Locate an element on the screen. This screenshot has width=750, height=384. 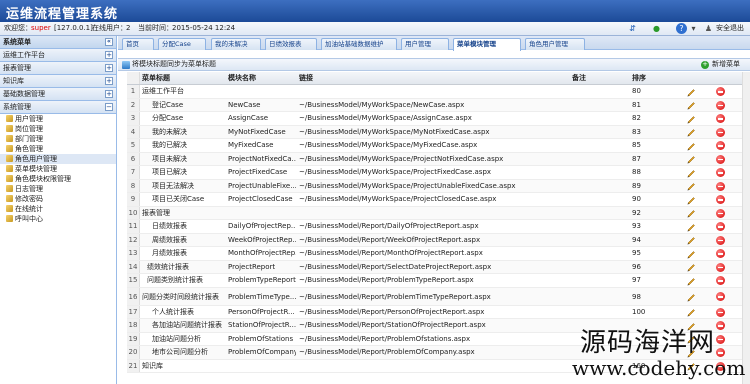
tab: 用户管理 is located at coordinates (425, 44).